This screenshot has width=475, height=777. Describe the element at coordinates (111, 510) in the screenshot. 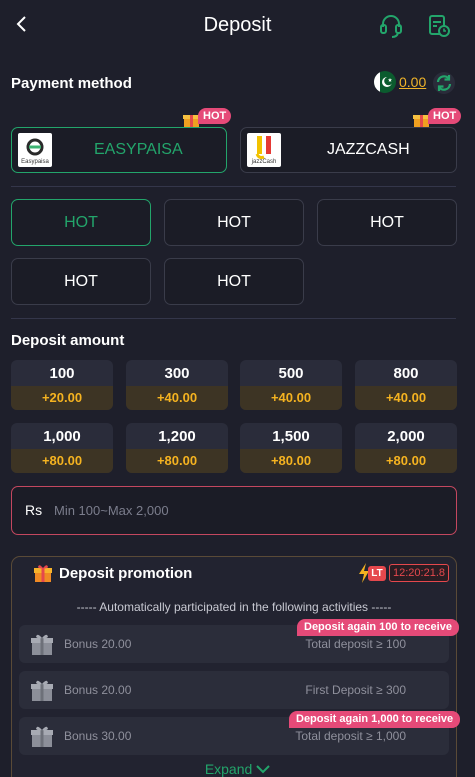

I see `amount-input-placeholder: Min 100~Max 2,000` at that location.